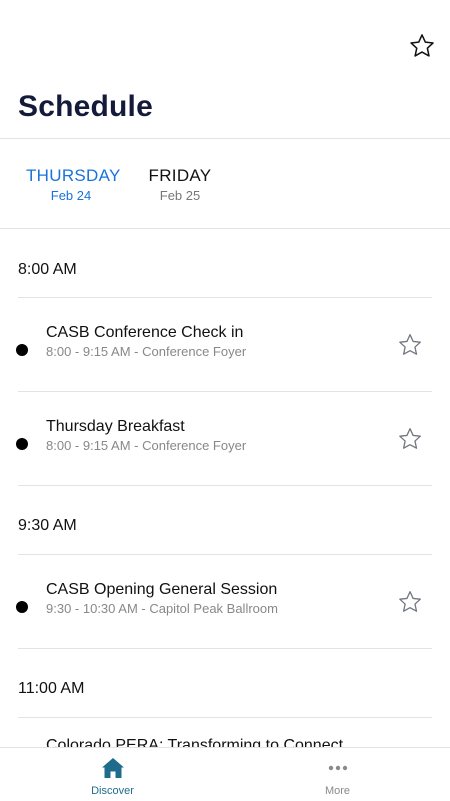 The height and width of the screenshot is (801, 450). Describe the element at coordinates (225, 732) in the screenshot. I see `session-row: Colorado PERA: Transforming to Connect` at that location.